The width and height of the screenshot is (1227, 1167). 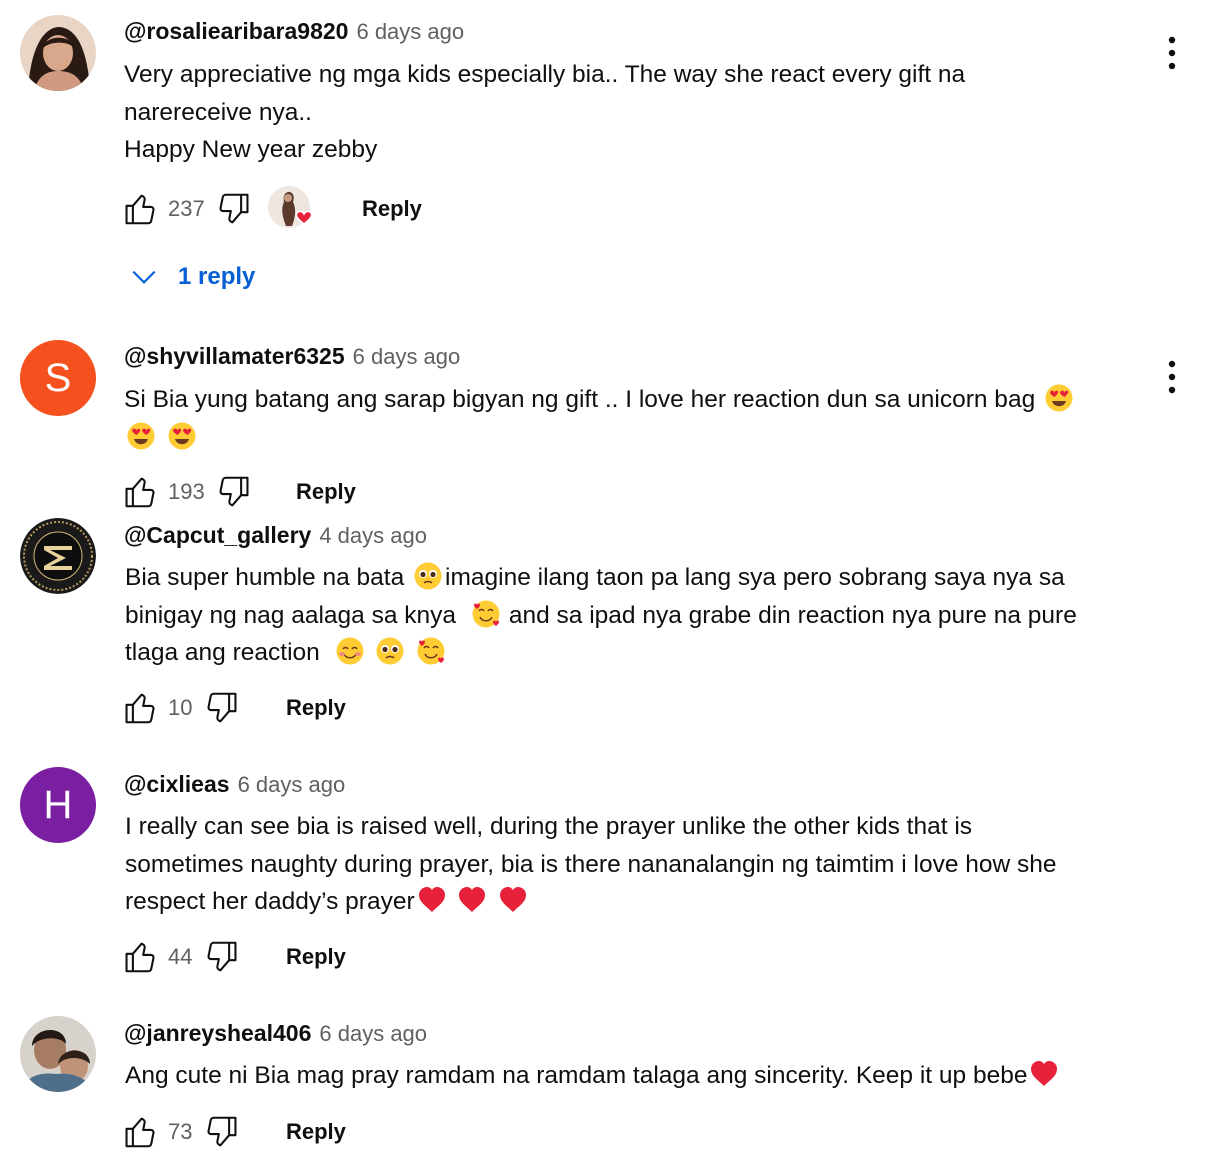 What do you see at coordinates (373, 536) in the screenshot?
I see `comment-timestamp: 4 days ago` at bounding box center [373, 536].